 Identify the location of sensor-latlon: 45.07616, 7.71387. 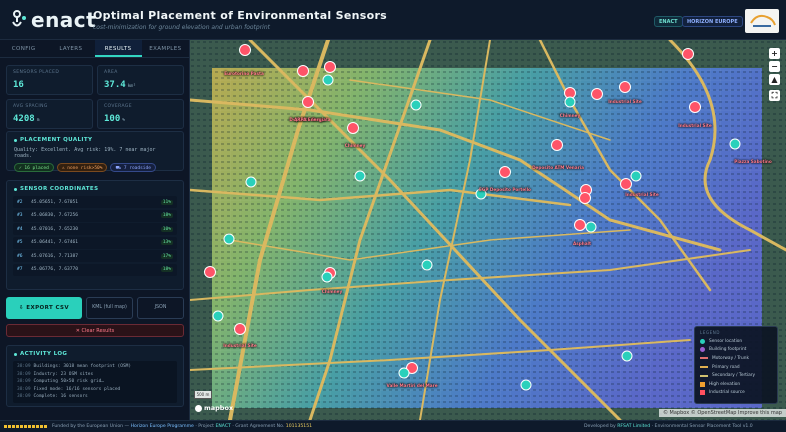
(55, 256).